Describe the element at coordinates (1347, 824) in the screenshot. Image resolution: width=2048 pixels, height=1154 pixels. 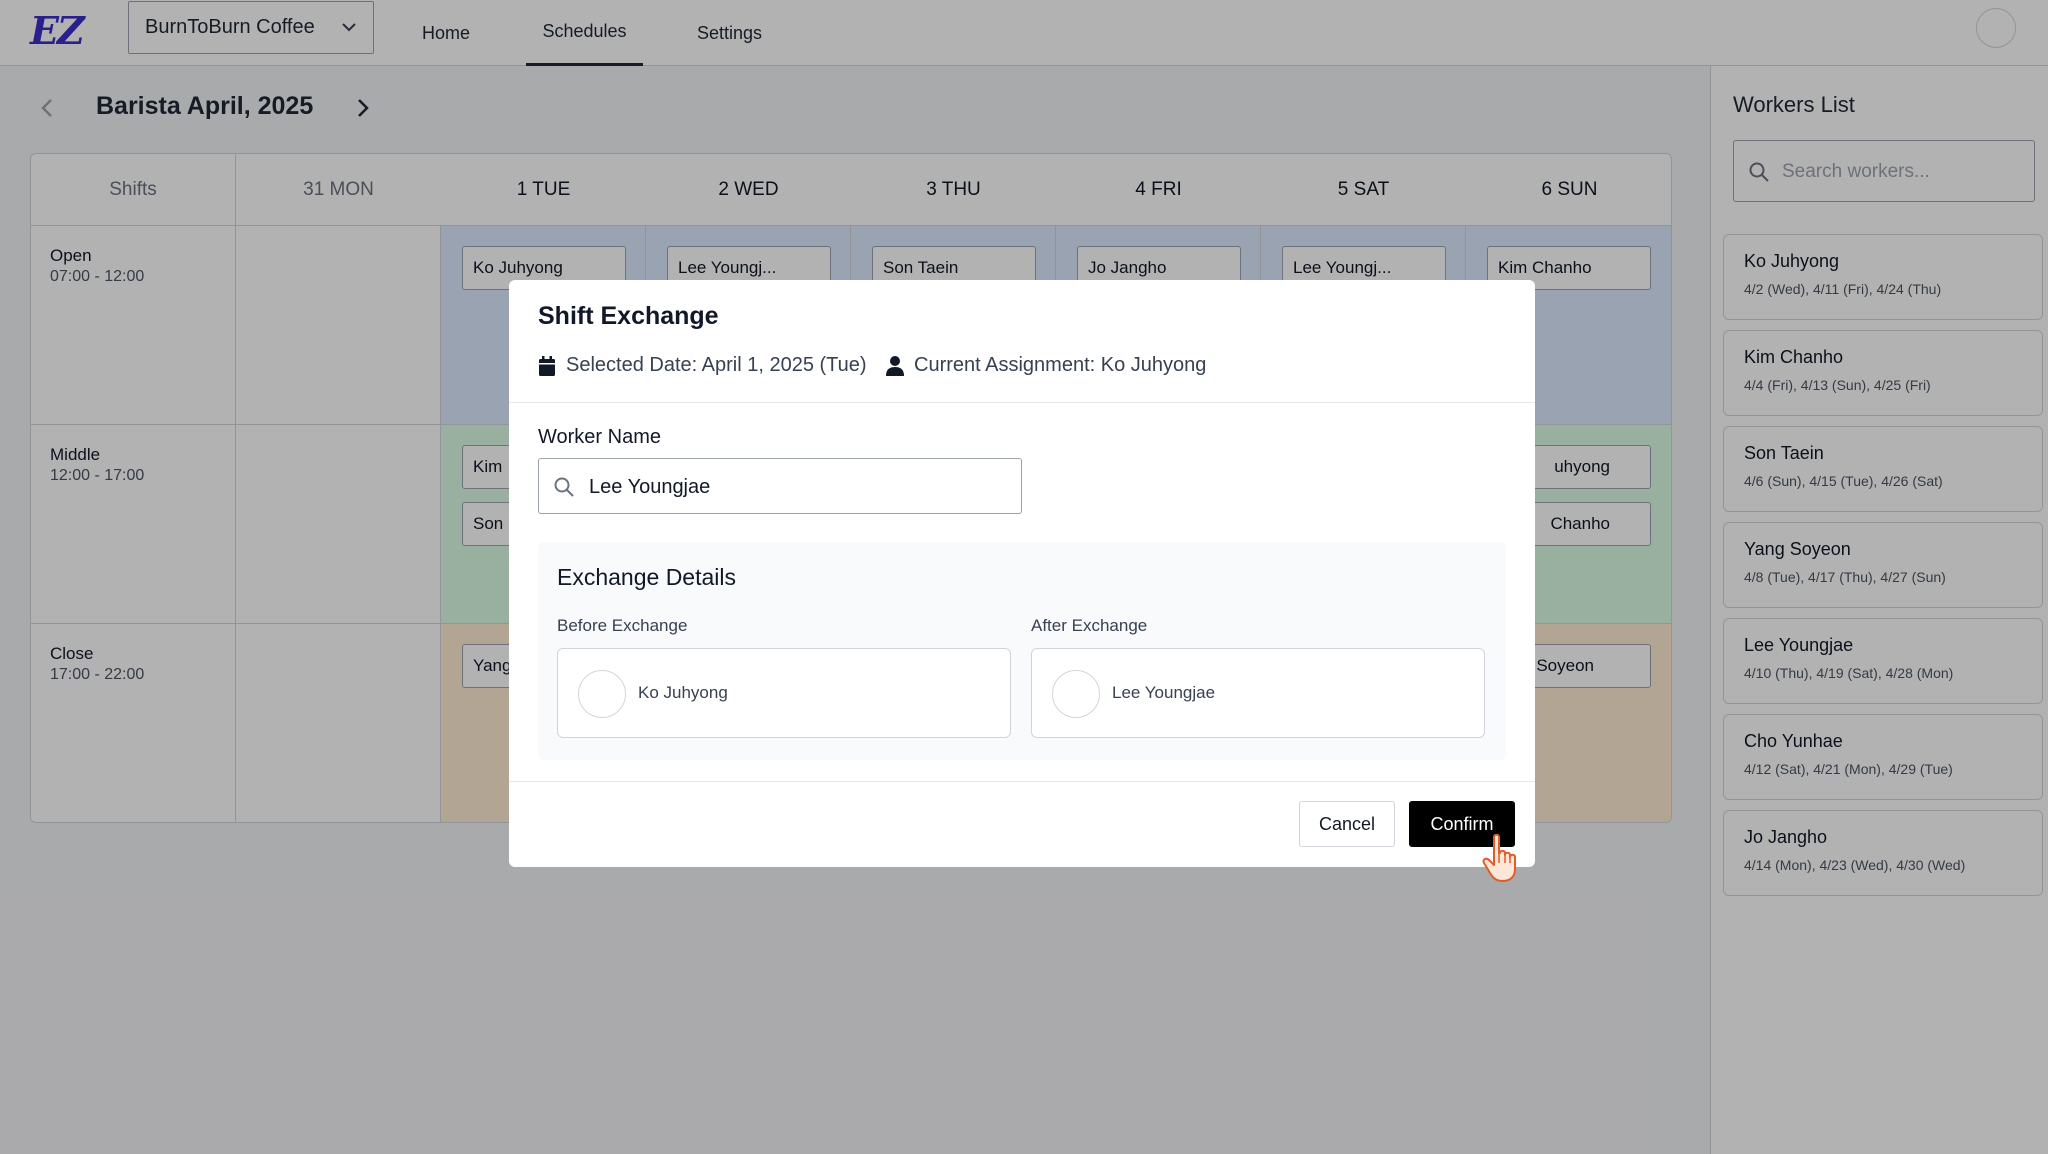
I see `cancel-button: Cancel` at that location.